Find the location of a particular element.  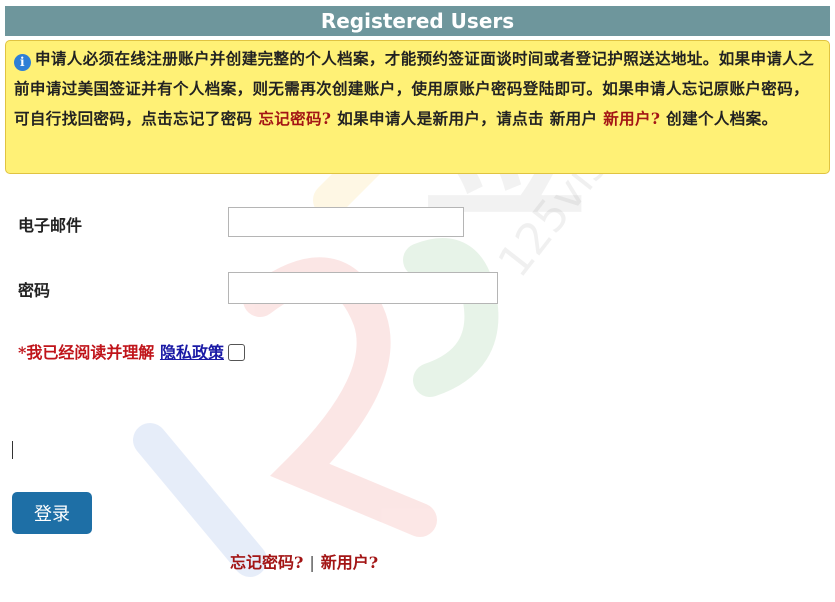

password-label: 密码 is located at coordinates (34, 290).